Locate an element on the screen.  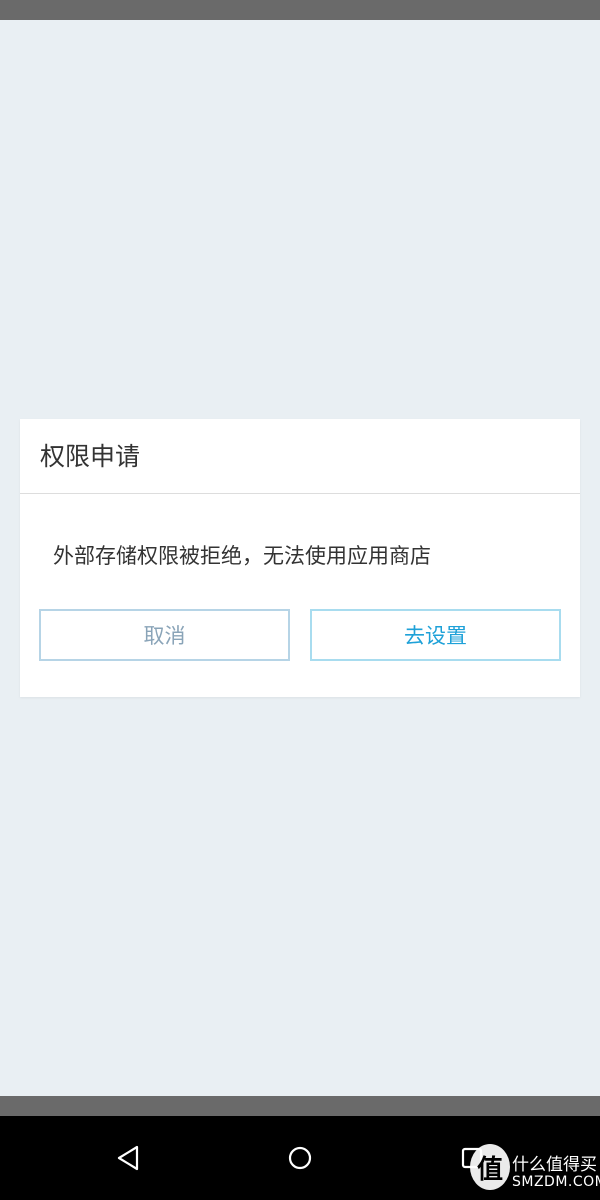
nav-home-button is located at coordinates (300, 1158).